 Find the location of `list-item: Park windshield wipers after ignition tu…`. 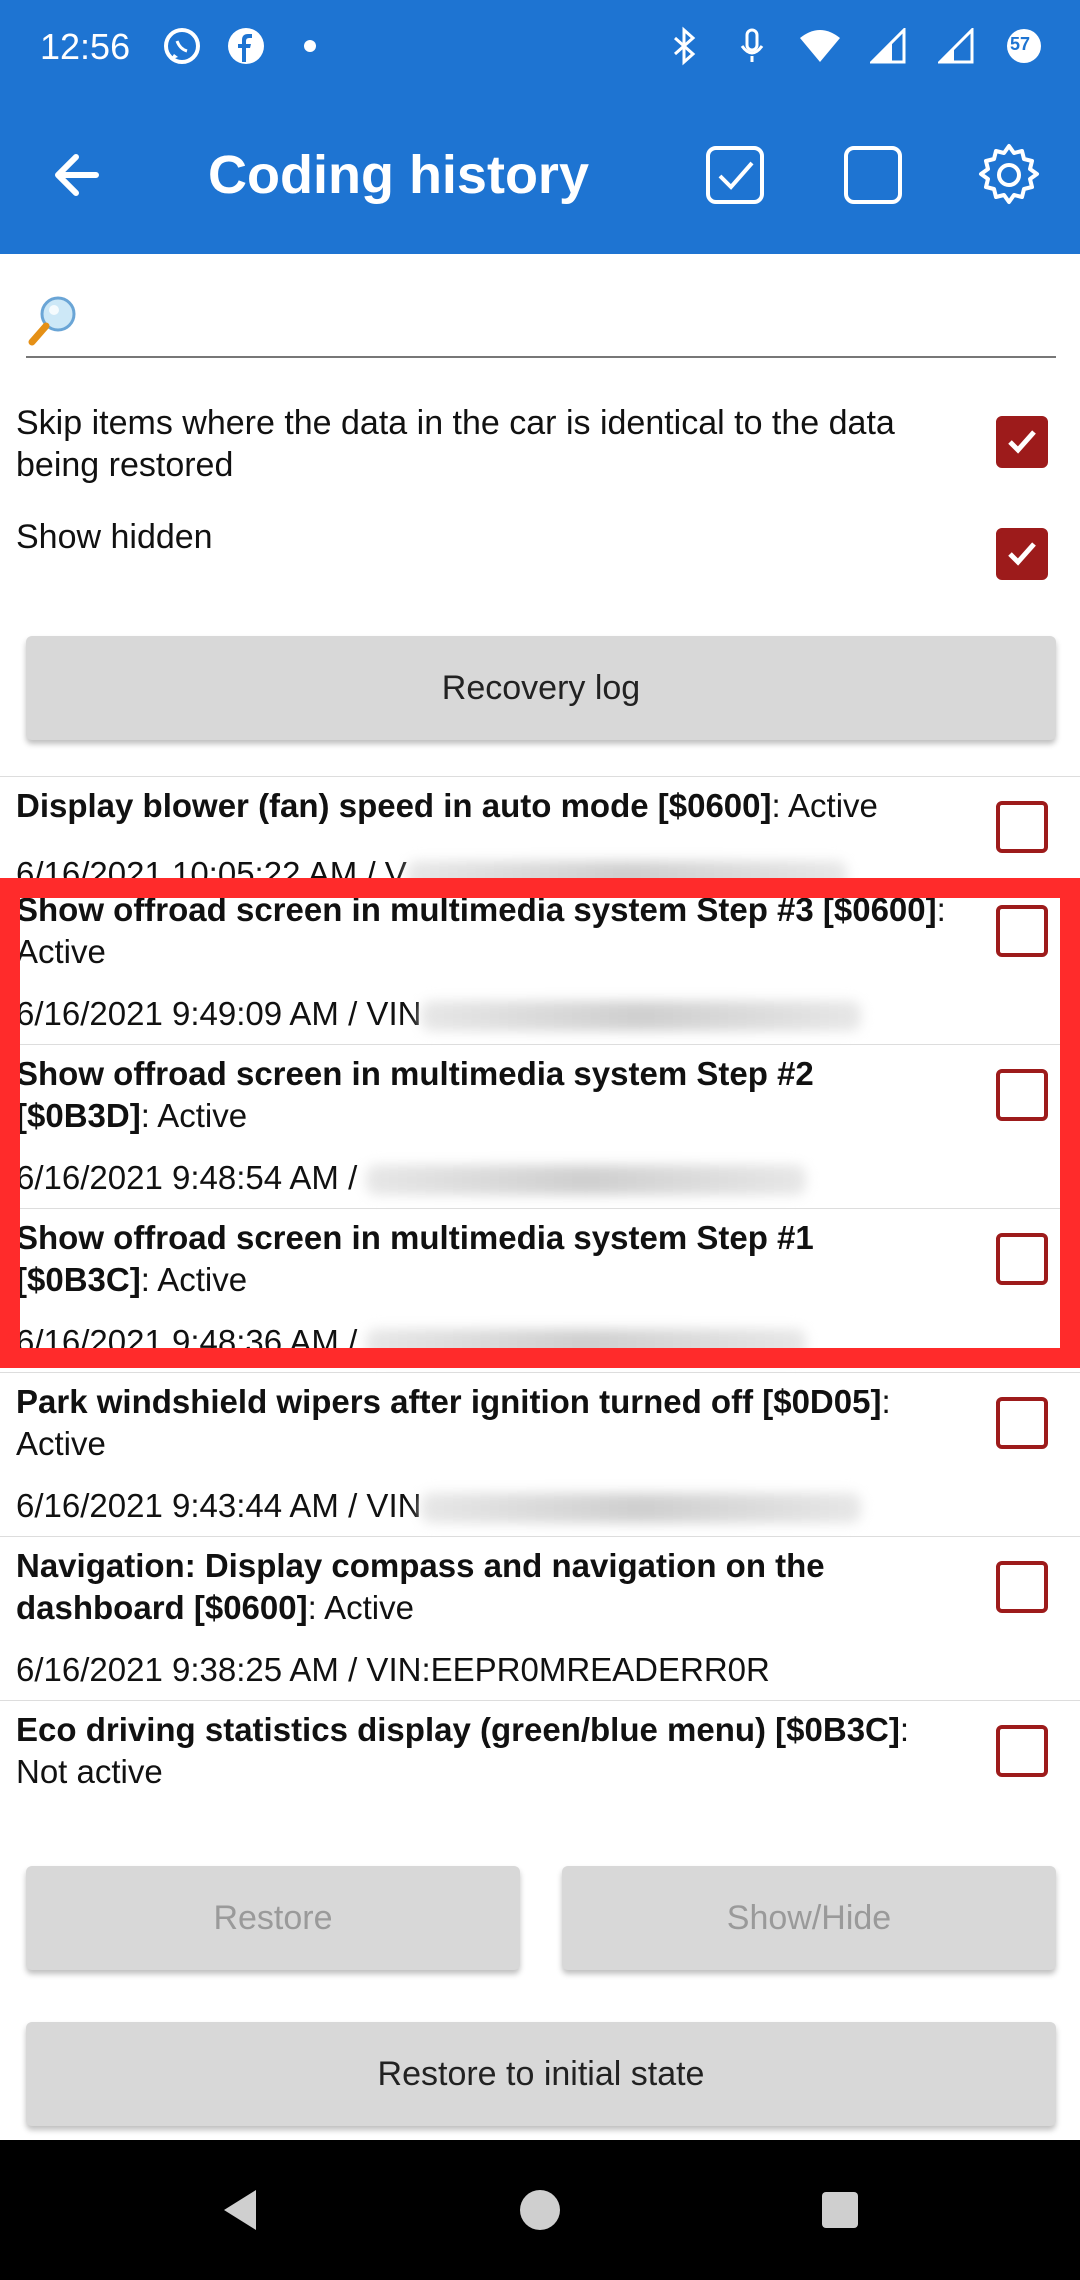

list-item: Park windshield wipers after ignition tu… is located at coordinates (540, 1454).